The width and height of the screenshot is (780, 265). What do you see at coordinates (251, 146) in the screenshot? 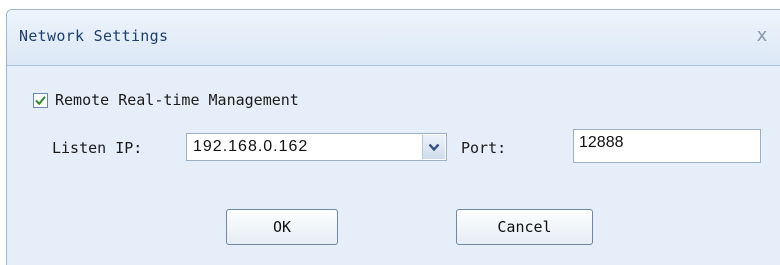
I see `listen-ip-value: 192.168.0.162` at bounding box center [251, 146].